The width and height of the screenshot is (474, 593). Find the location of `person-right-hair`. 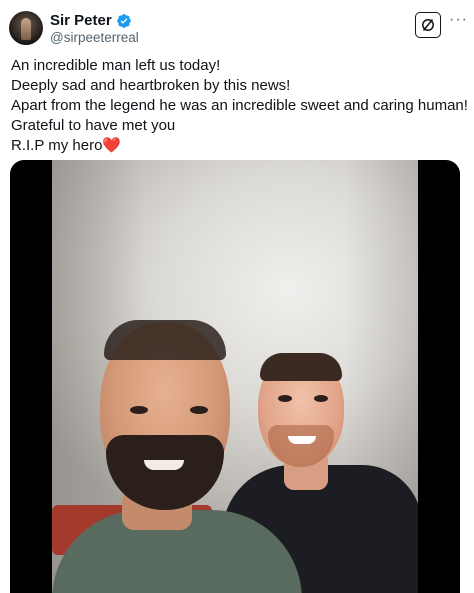

person-right-hair is located at coordinates (301, 367).